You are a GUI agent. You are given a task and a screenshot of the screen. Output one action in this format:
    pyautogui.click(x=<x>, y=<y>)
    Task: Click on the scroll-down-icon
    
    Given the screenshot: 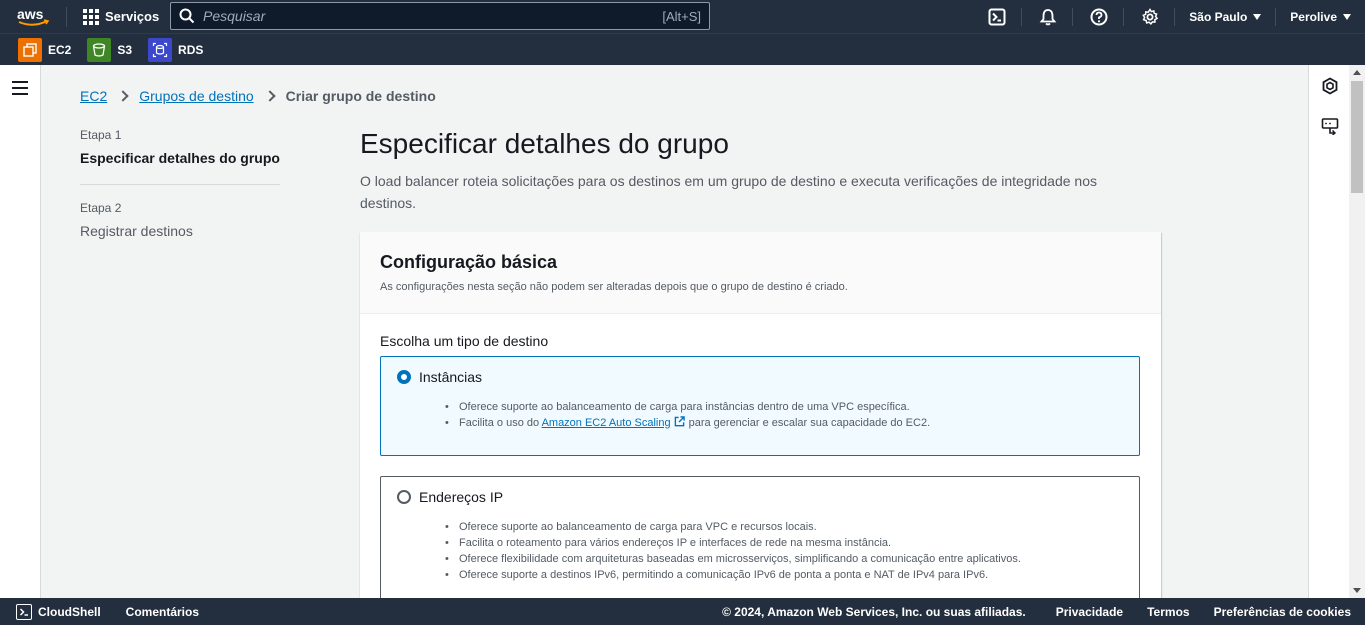 What is the action you would take?
    pyautogui.click(x=1357, y=590)
    